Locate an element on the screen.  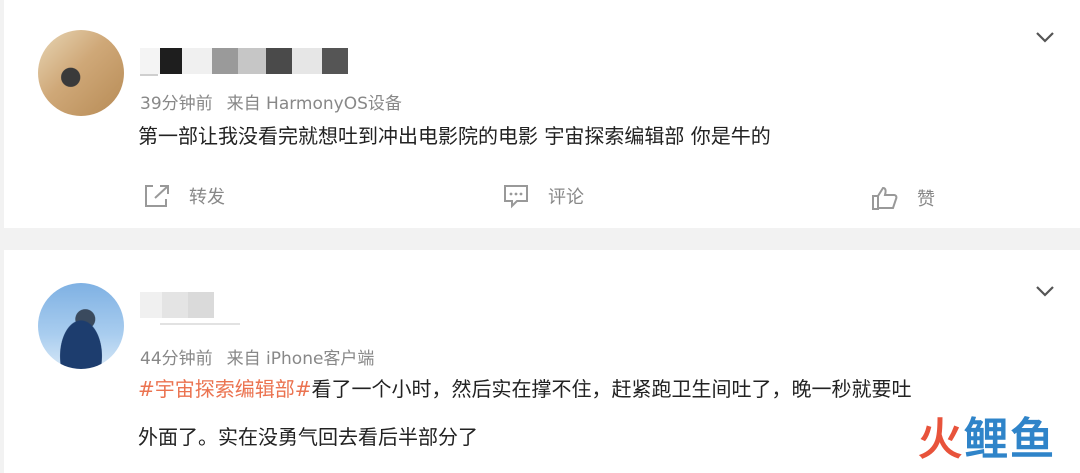
comment-text-line2: 外面了。实在没勇气回去看后半部分了 is located at coordinates (308, 437).